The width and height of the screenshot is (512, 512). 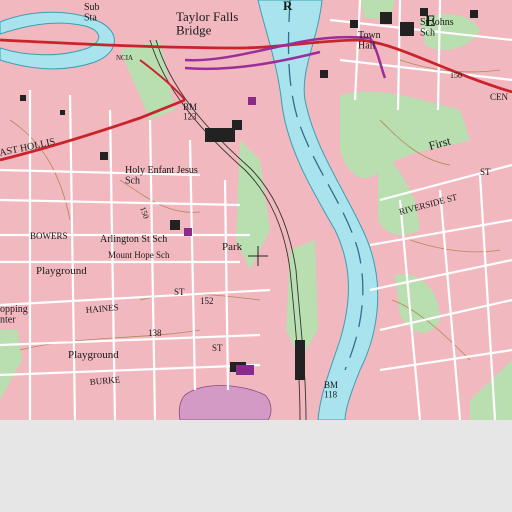 What do you see at coordinates (190, 111) in the screenshot?
I see `label-bm-123: BM 123` at bounding box center [190, 111].